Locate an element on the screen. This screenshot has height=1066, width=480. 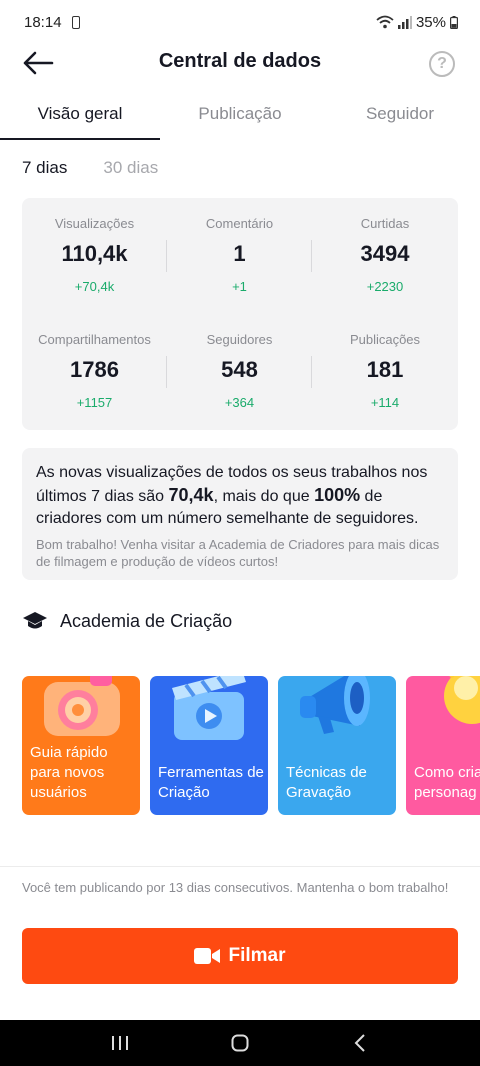
stat-followers: Seguidores 548 +364 is located at coordinates (239, 372).